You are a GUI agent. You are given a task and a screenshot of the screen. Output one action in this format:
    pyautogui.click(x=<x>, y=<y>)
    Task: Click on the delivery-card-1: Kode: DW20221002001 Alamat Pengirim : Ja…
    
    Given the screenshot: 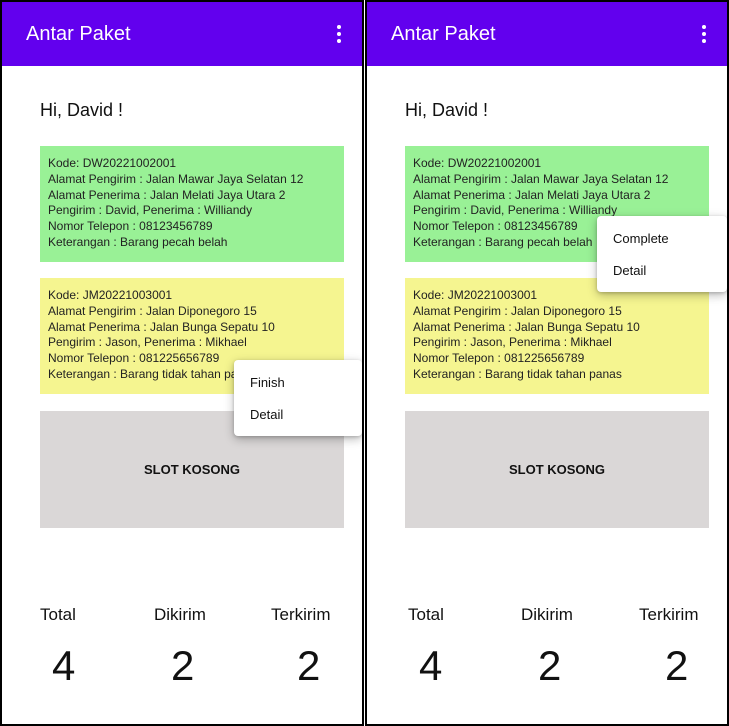 What is the action you would take?
    pyautogui.click(x=192, y=204)
    